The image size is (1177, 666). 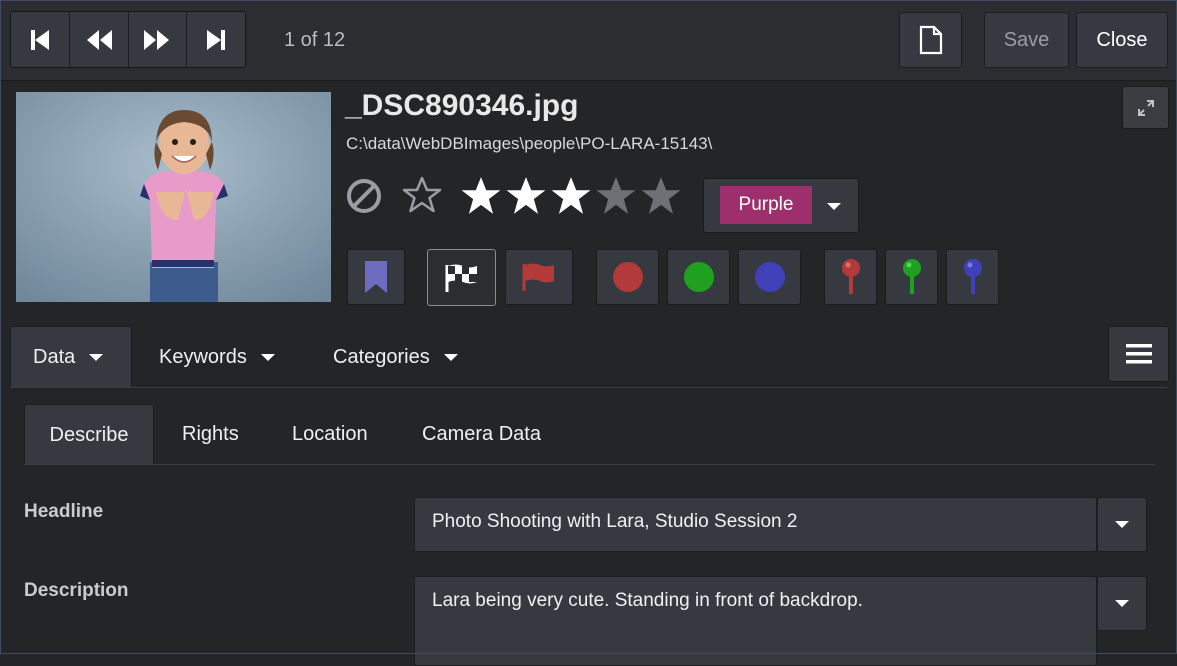 I want to click on close-button: Close, so click(x=1122, y=40).